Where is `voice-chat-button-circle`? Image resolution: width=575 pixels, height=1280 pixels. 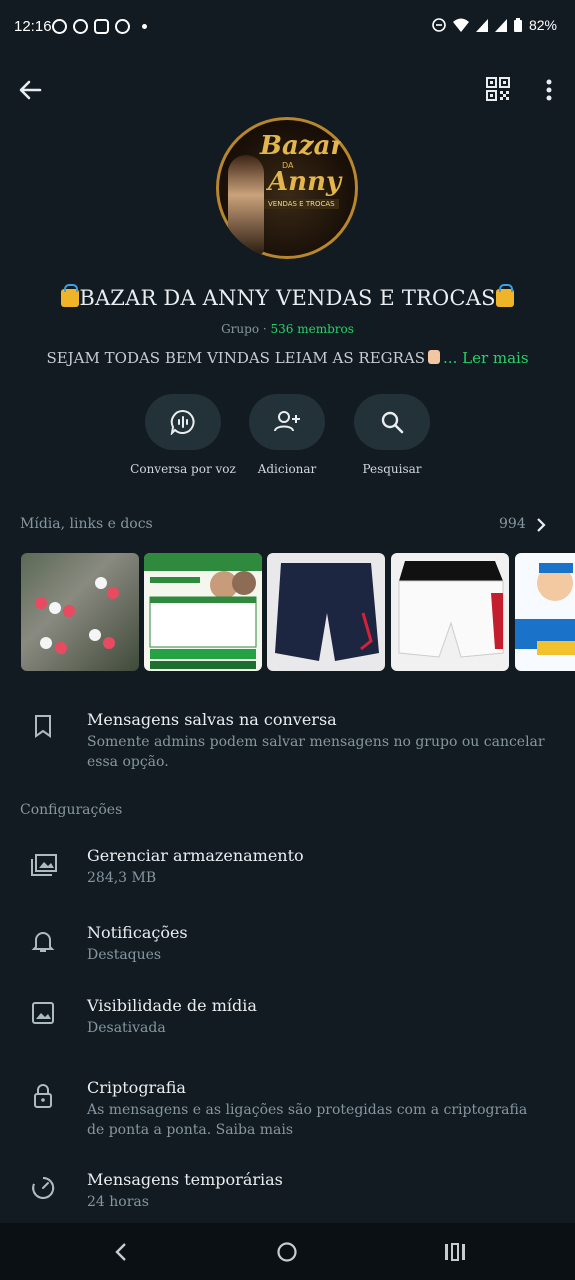
voice-chat-button-circle is located at coordinates (183, 422).